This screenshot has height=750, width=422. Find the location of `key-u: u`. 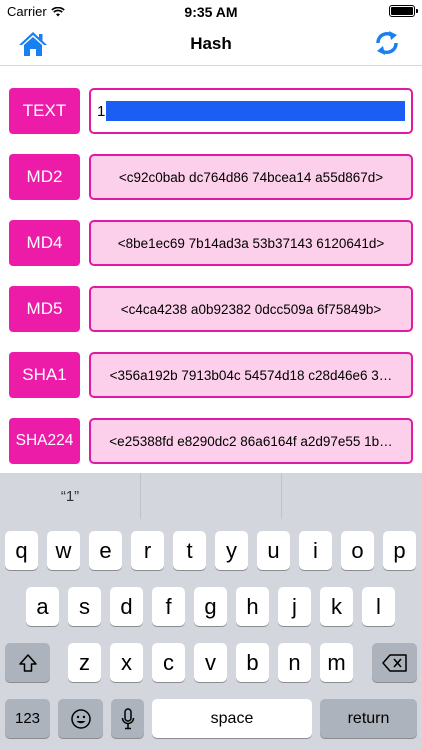

key-u: u is located at coordinates (273, 550).